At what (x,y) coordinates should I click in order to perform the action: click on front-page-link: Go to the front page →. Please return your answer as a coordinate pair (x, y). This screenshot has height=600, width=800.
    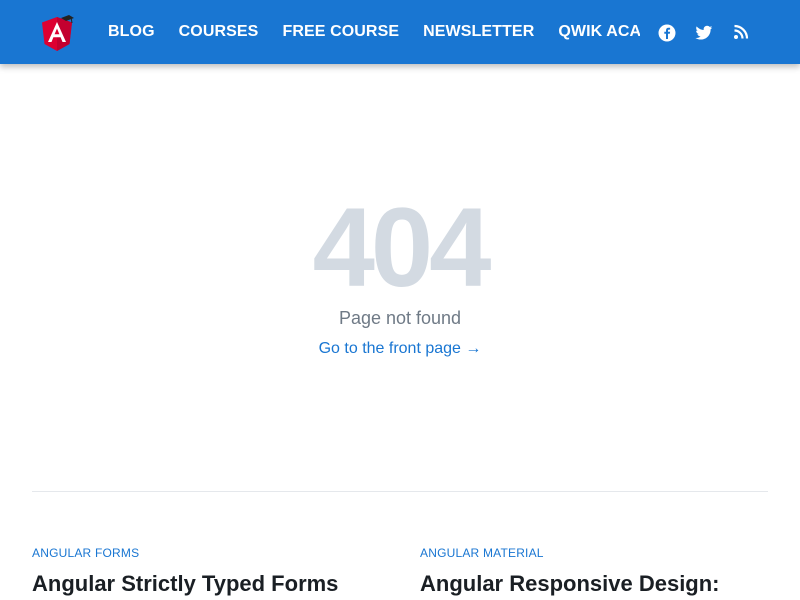
    Looking at the image, I should click on (400, 348).